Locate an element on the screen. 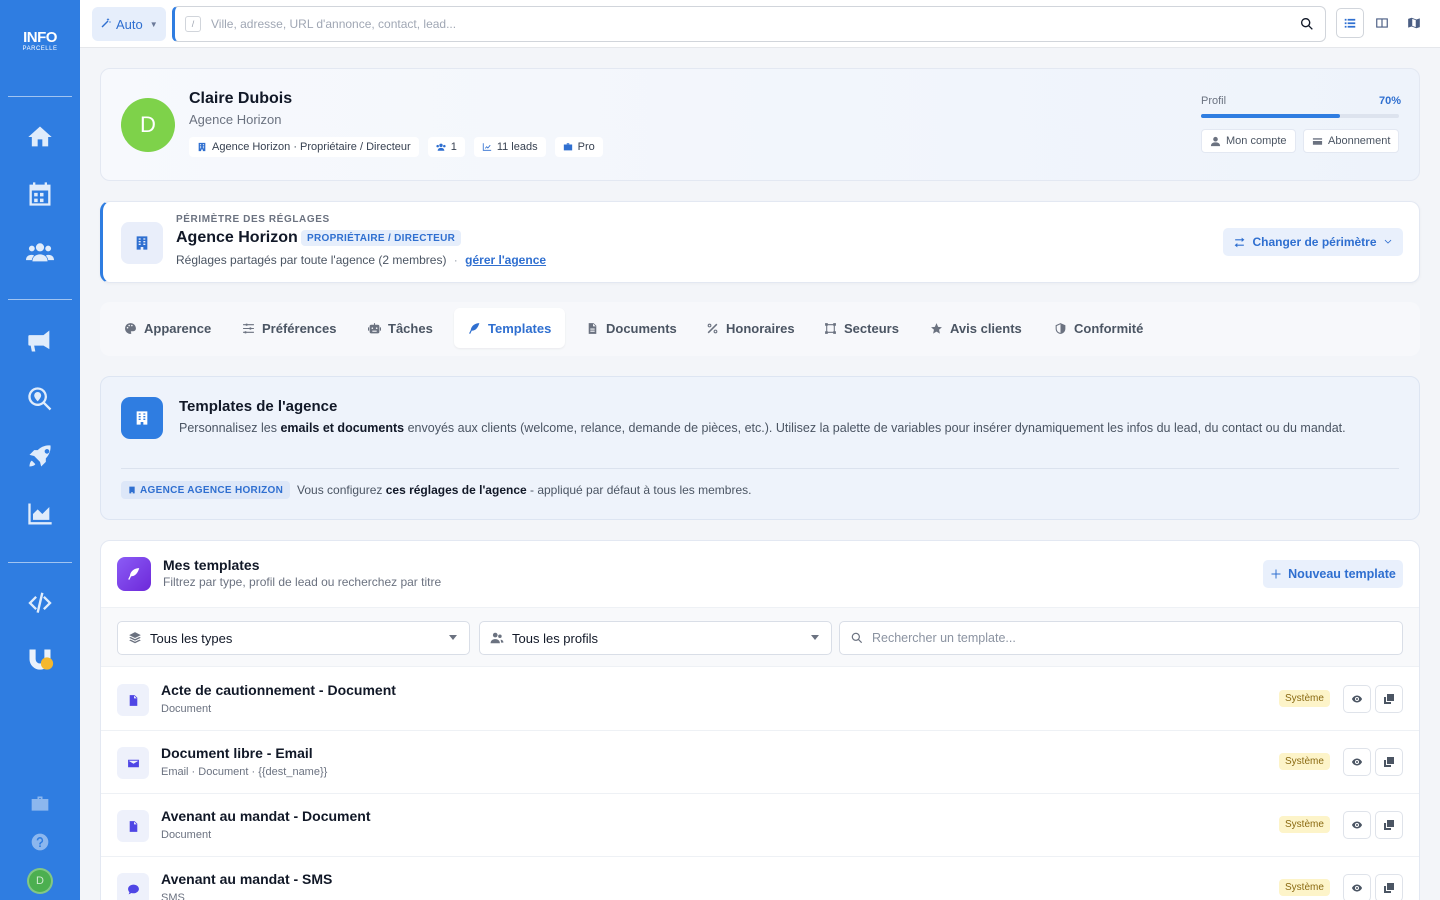 The width and height of the screenshot is (1440, 900). progress-fill is located at coordinates (1270, 116).